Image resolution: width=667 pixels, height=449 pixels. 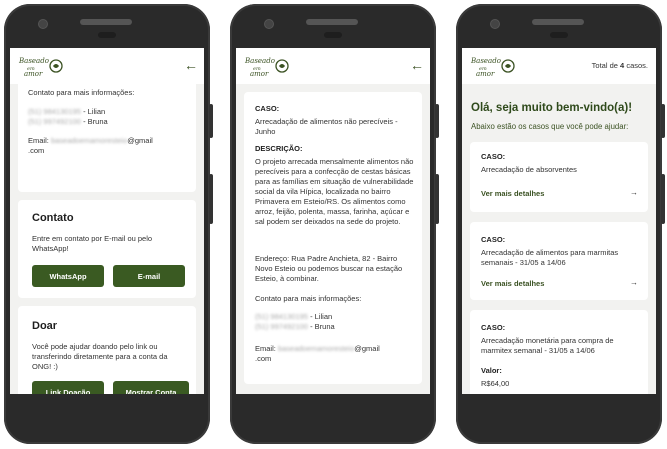 I want to click on doar-title: Doar, so click(x=45, y=326).